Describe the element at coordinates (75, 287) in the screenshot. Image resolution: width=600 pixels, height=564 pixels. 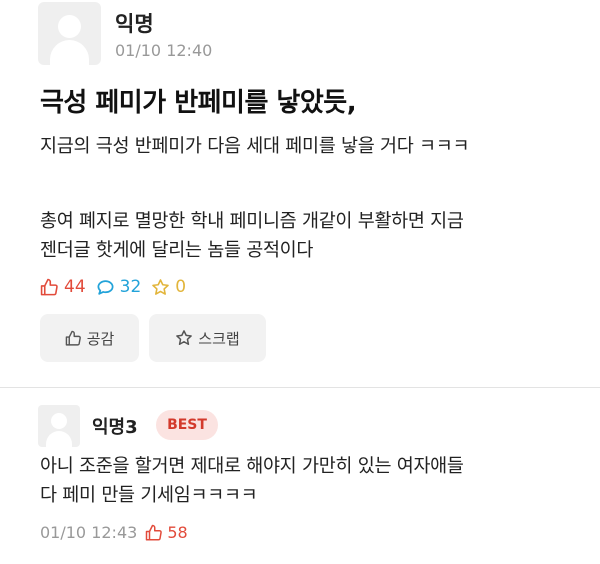
I see `like-count-value: 44` at that location.